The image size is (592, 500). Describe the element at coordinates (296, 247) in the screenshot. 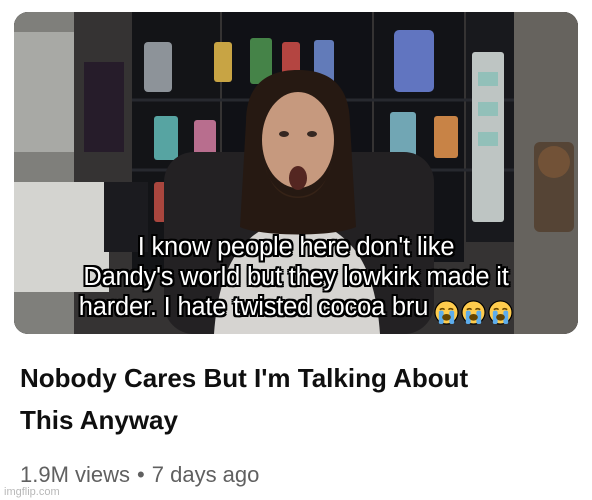

I see `caption-line-1: I know people here don't like` at that location.